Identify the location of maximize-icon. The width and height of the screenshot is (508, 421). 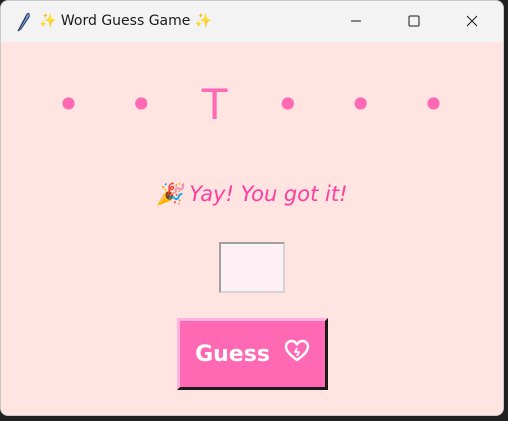
(414, 21).